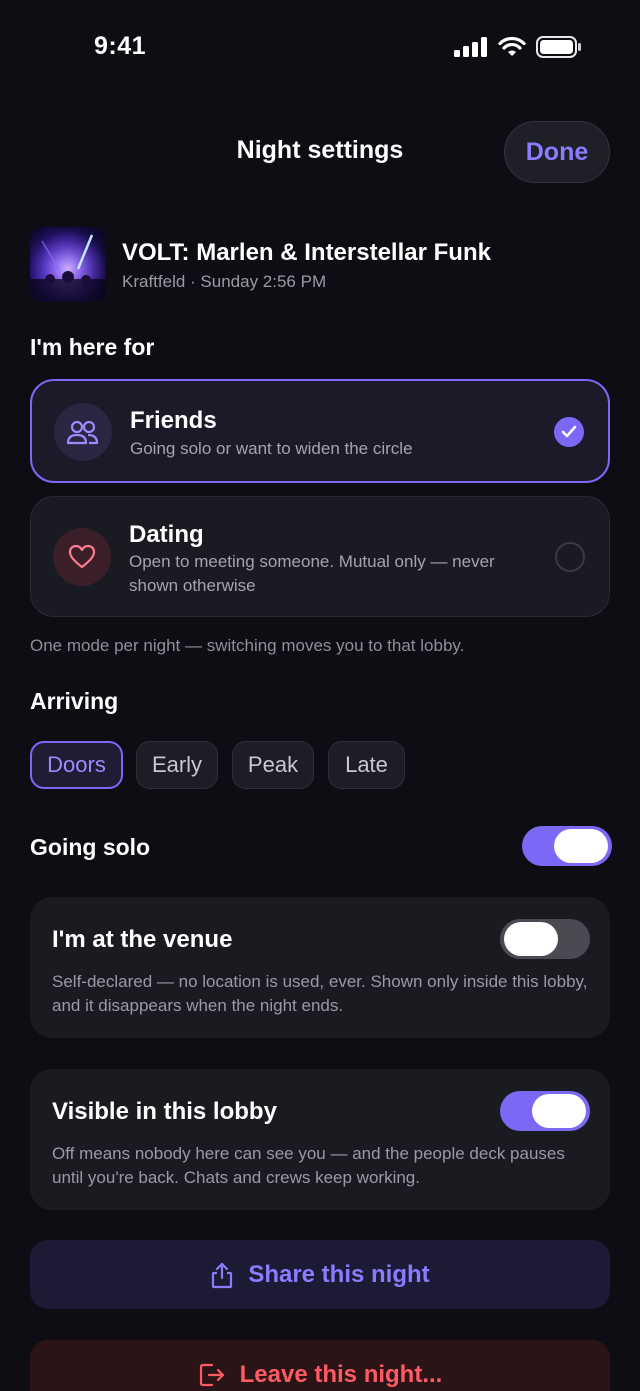 This screenshot has height=1391, width=640. What do you see at coordinates (211, 1374) in the screenshot?
I see `leave-icon` at bounding box center [211, 1374].